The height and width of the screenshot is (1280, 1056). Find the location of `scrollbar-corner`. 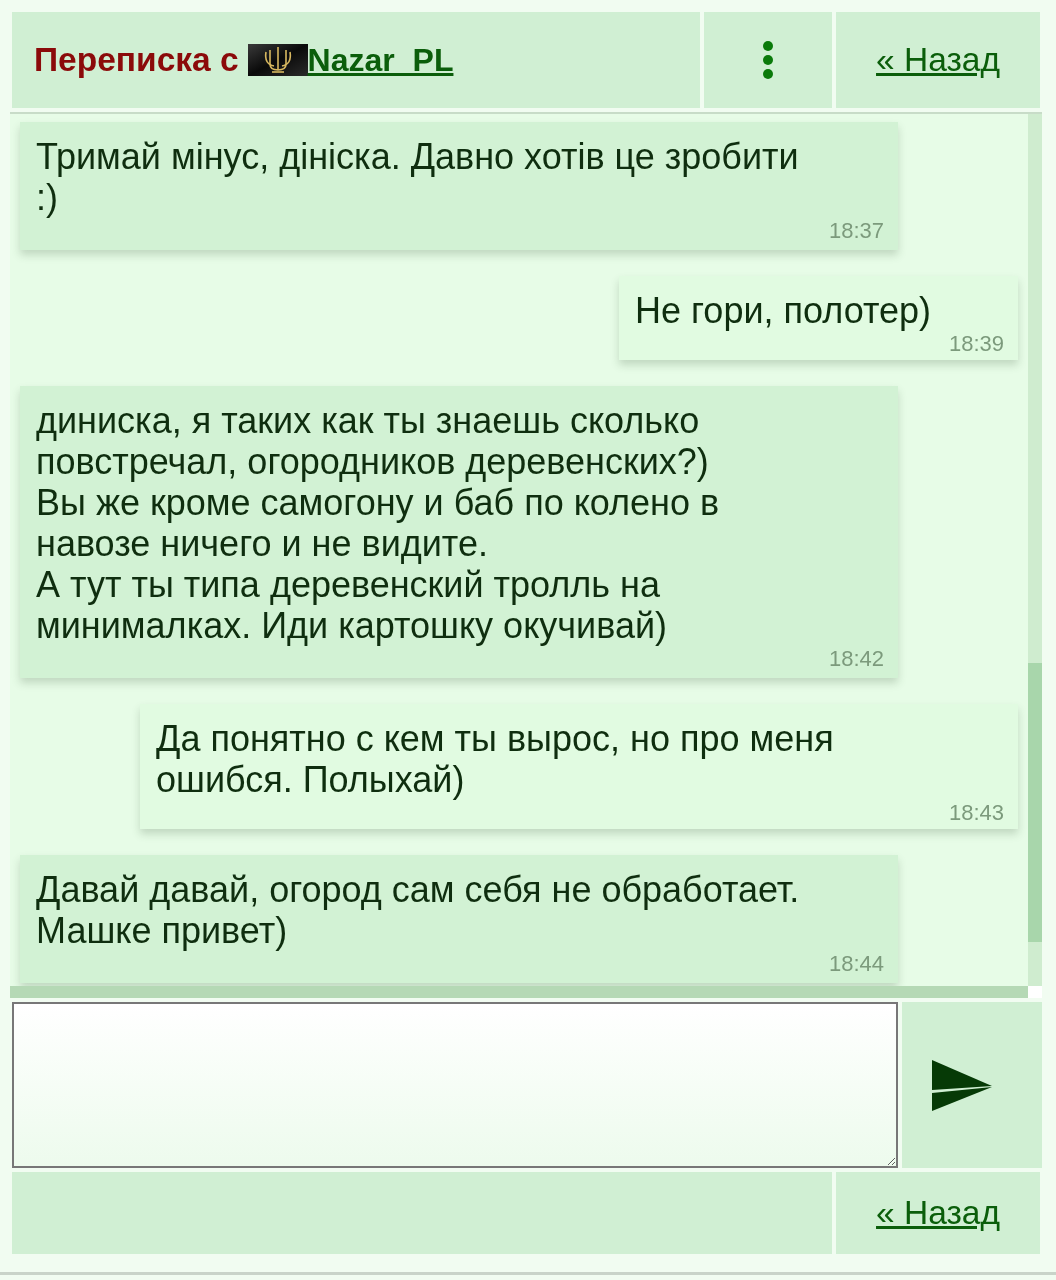

scrollbar-corner is located at coordinates (1035, 992).